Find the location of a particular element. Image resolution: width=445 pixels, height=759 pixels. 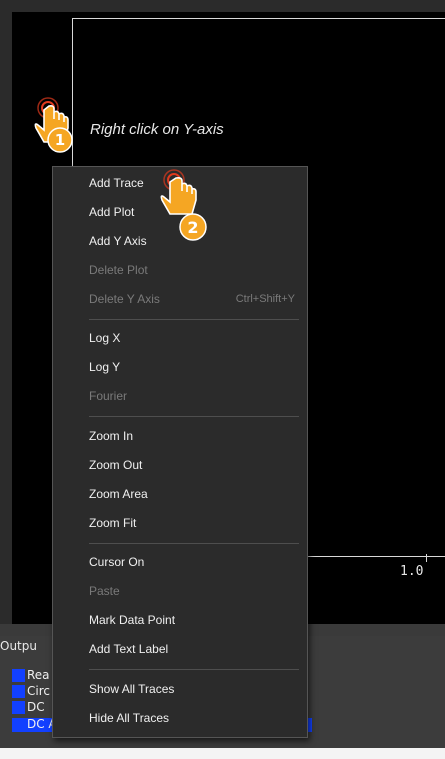

menu-item-add-text-label: Add Text Label is located at coordinates (128, 649).